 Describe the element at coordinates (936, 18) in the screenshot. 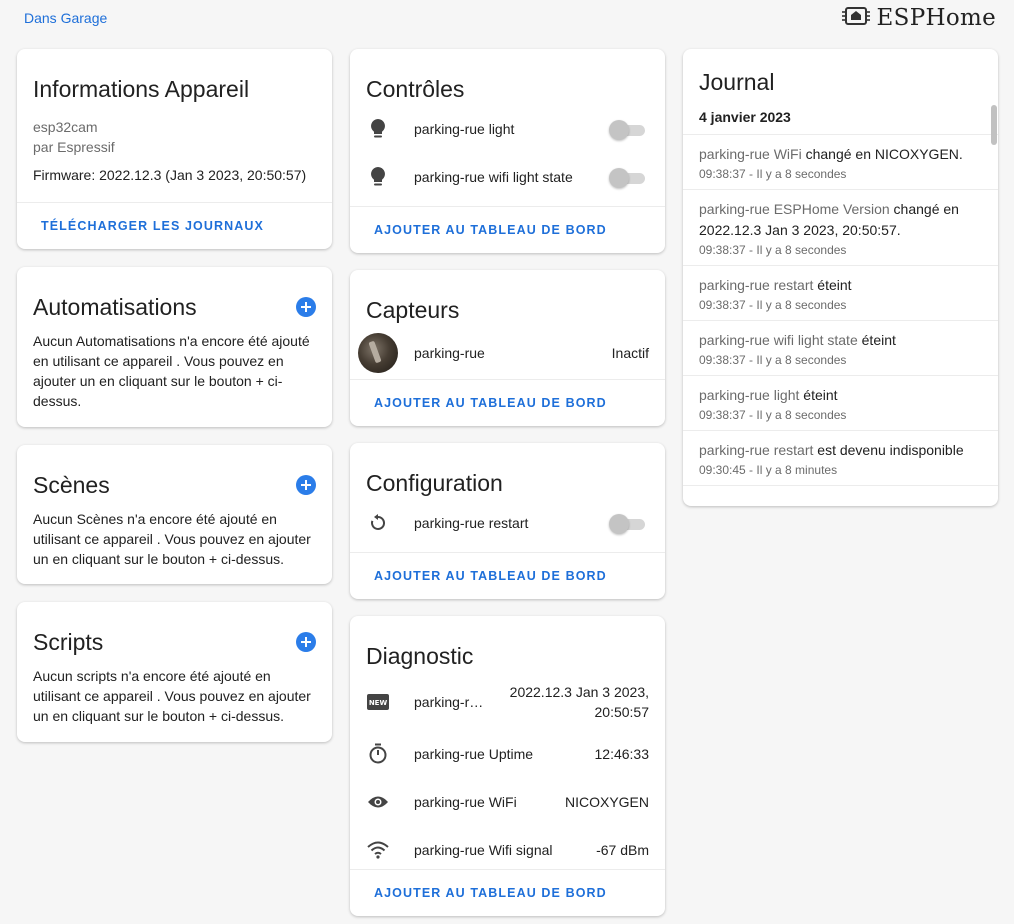

I see `brand-name: ESPHome` at that location.